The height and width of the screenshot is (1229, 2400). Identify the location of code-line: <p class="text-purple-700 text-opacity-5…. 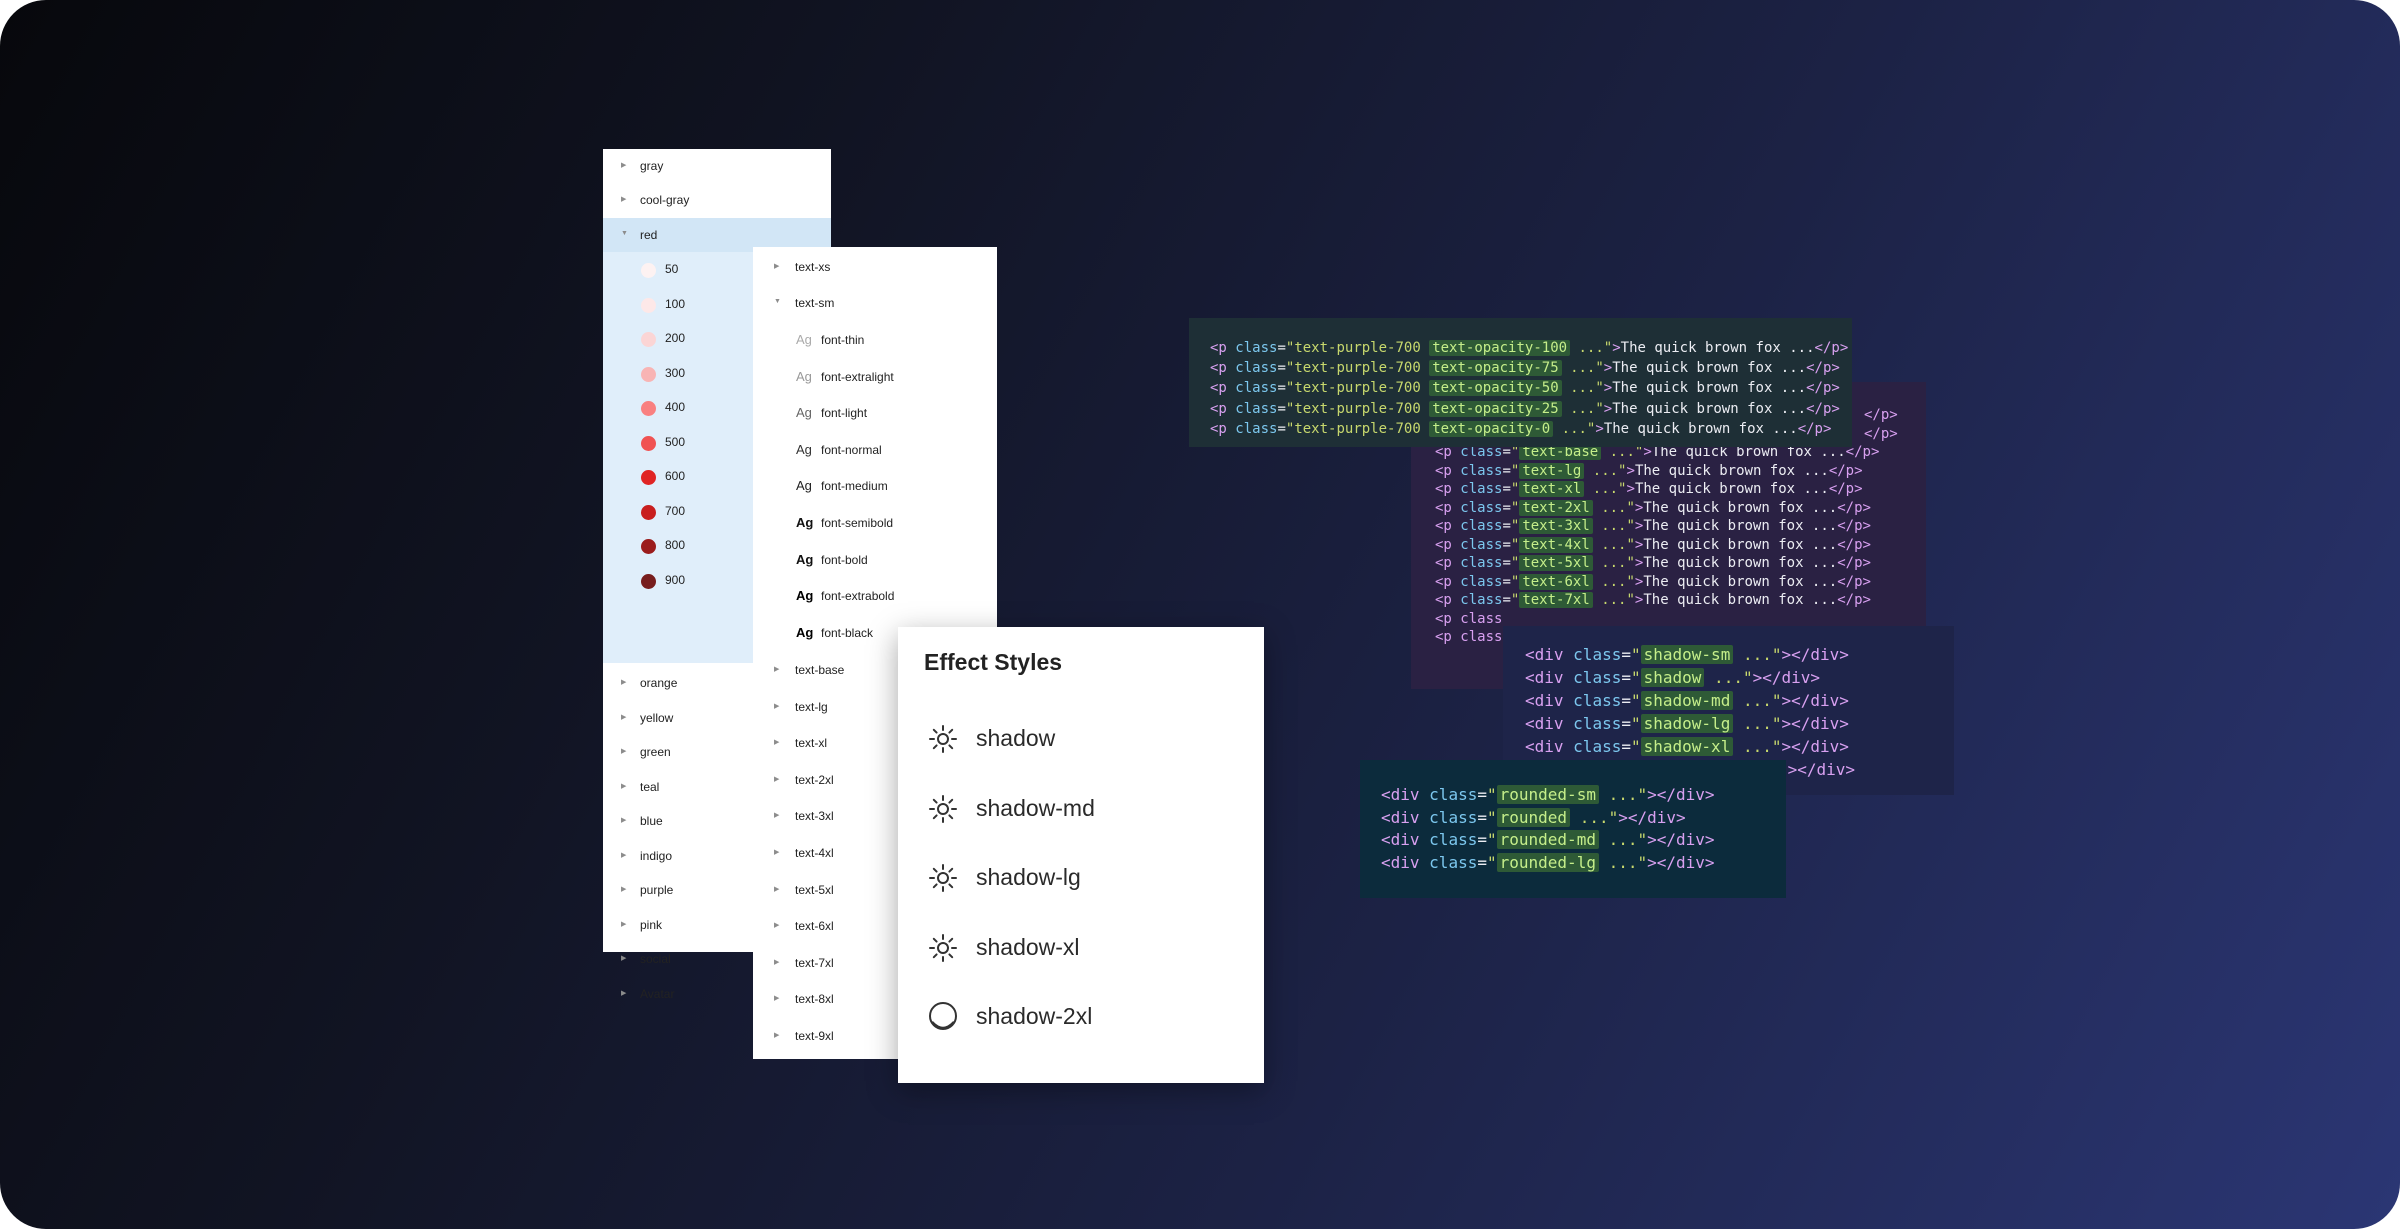
(1525, 388).